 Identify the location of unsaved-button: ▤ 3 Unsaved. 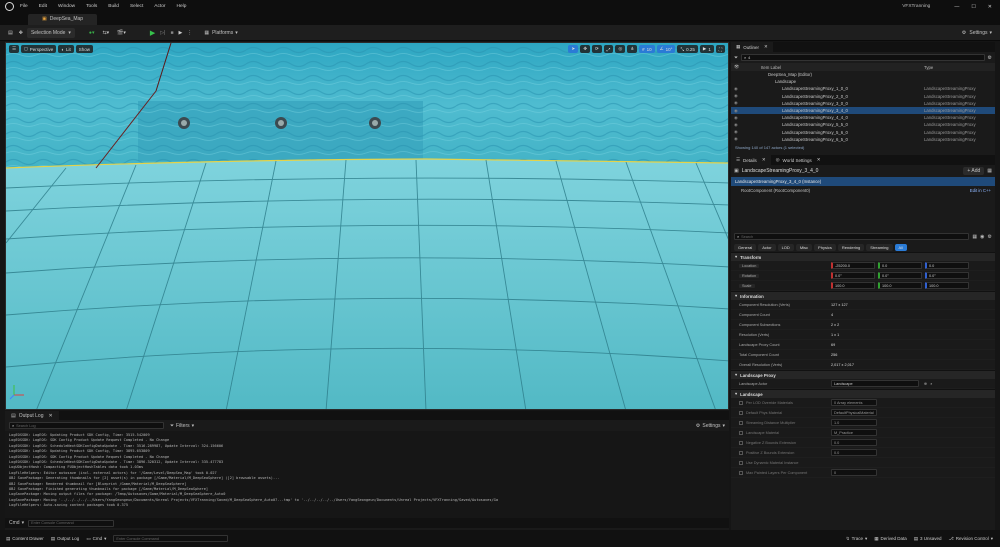
(928, 539).